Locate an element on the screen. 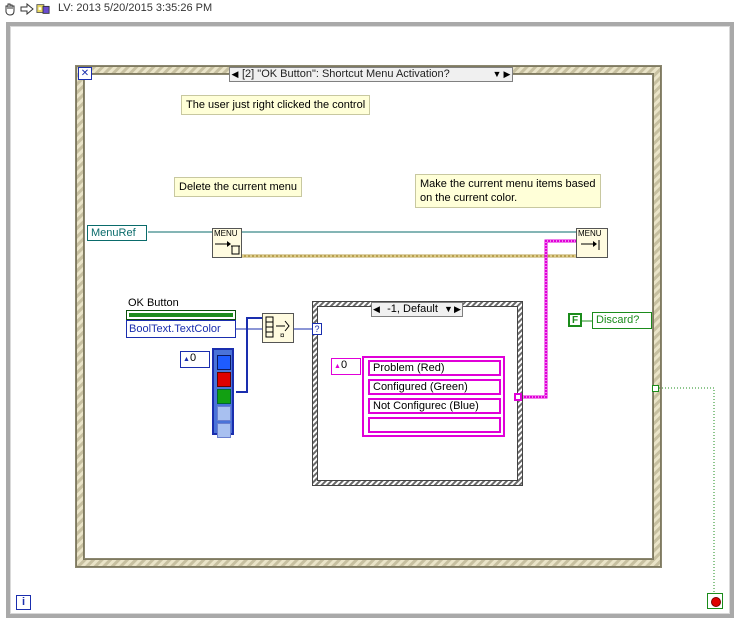 The image size is (738, 624). insert-icon is located at coordinates (590, 245).